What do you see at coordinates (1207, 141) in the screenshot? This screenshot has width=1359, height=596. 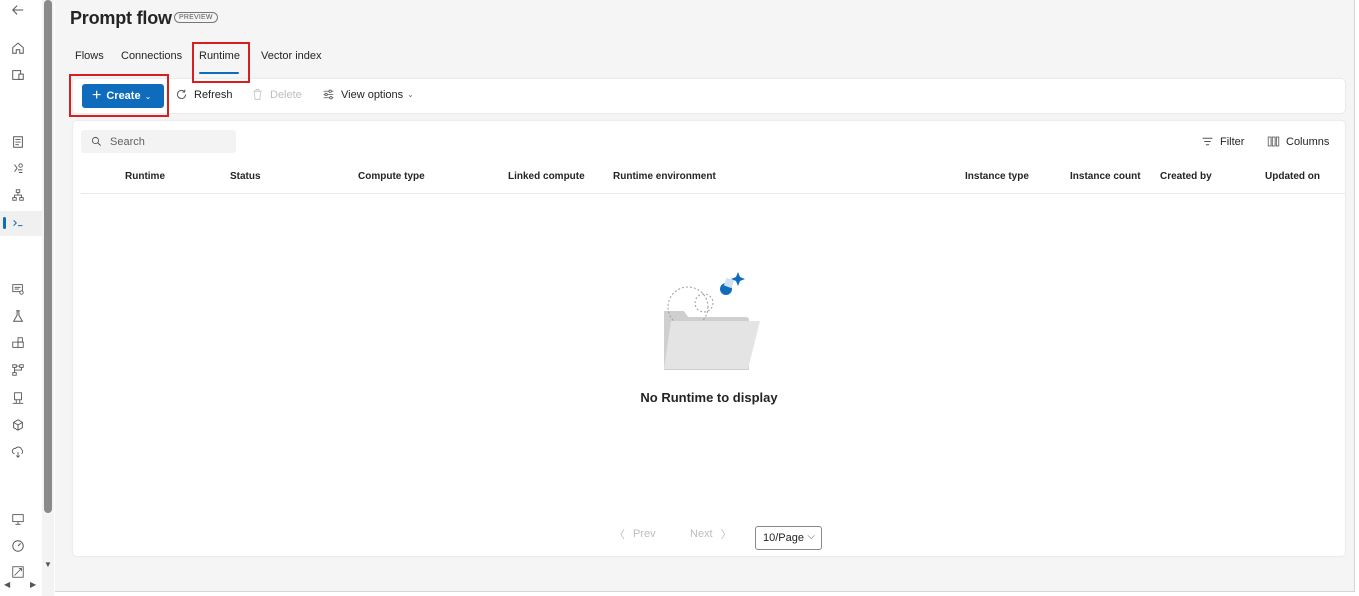 I see `filter-icon` at bounding box center [1207, 141].